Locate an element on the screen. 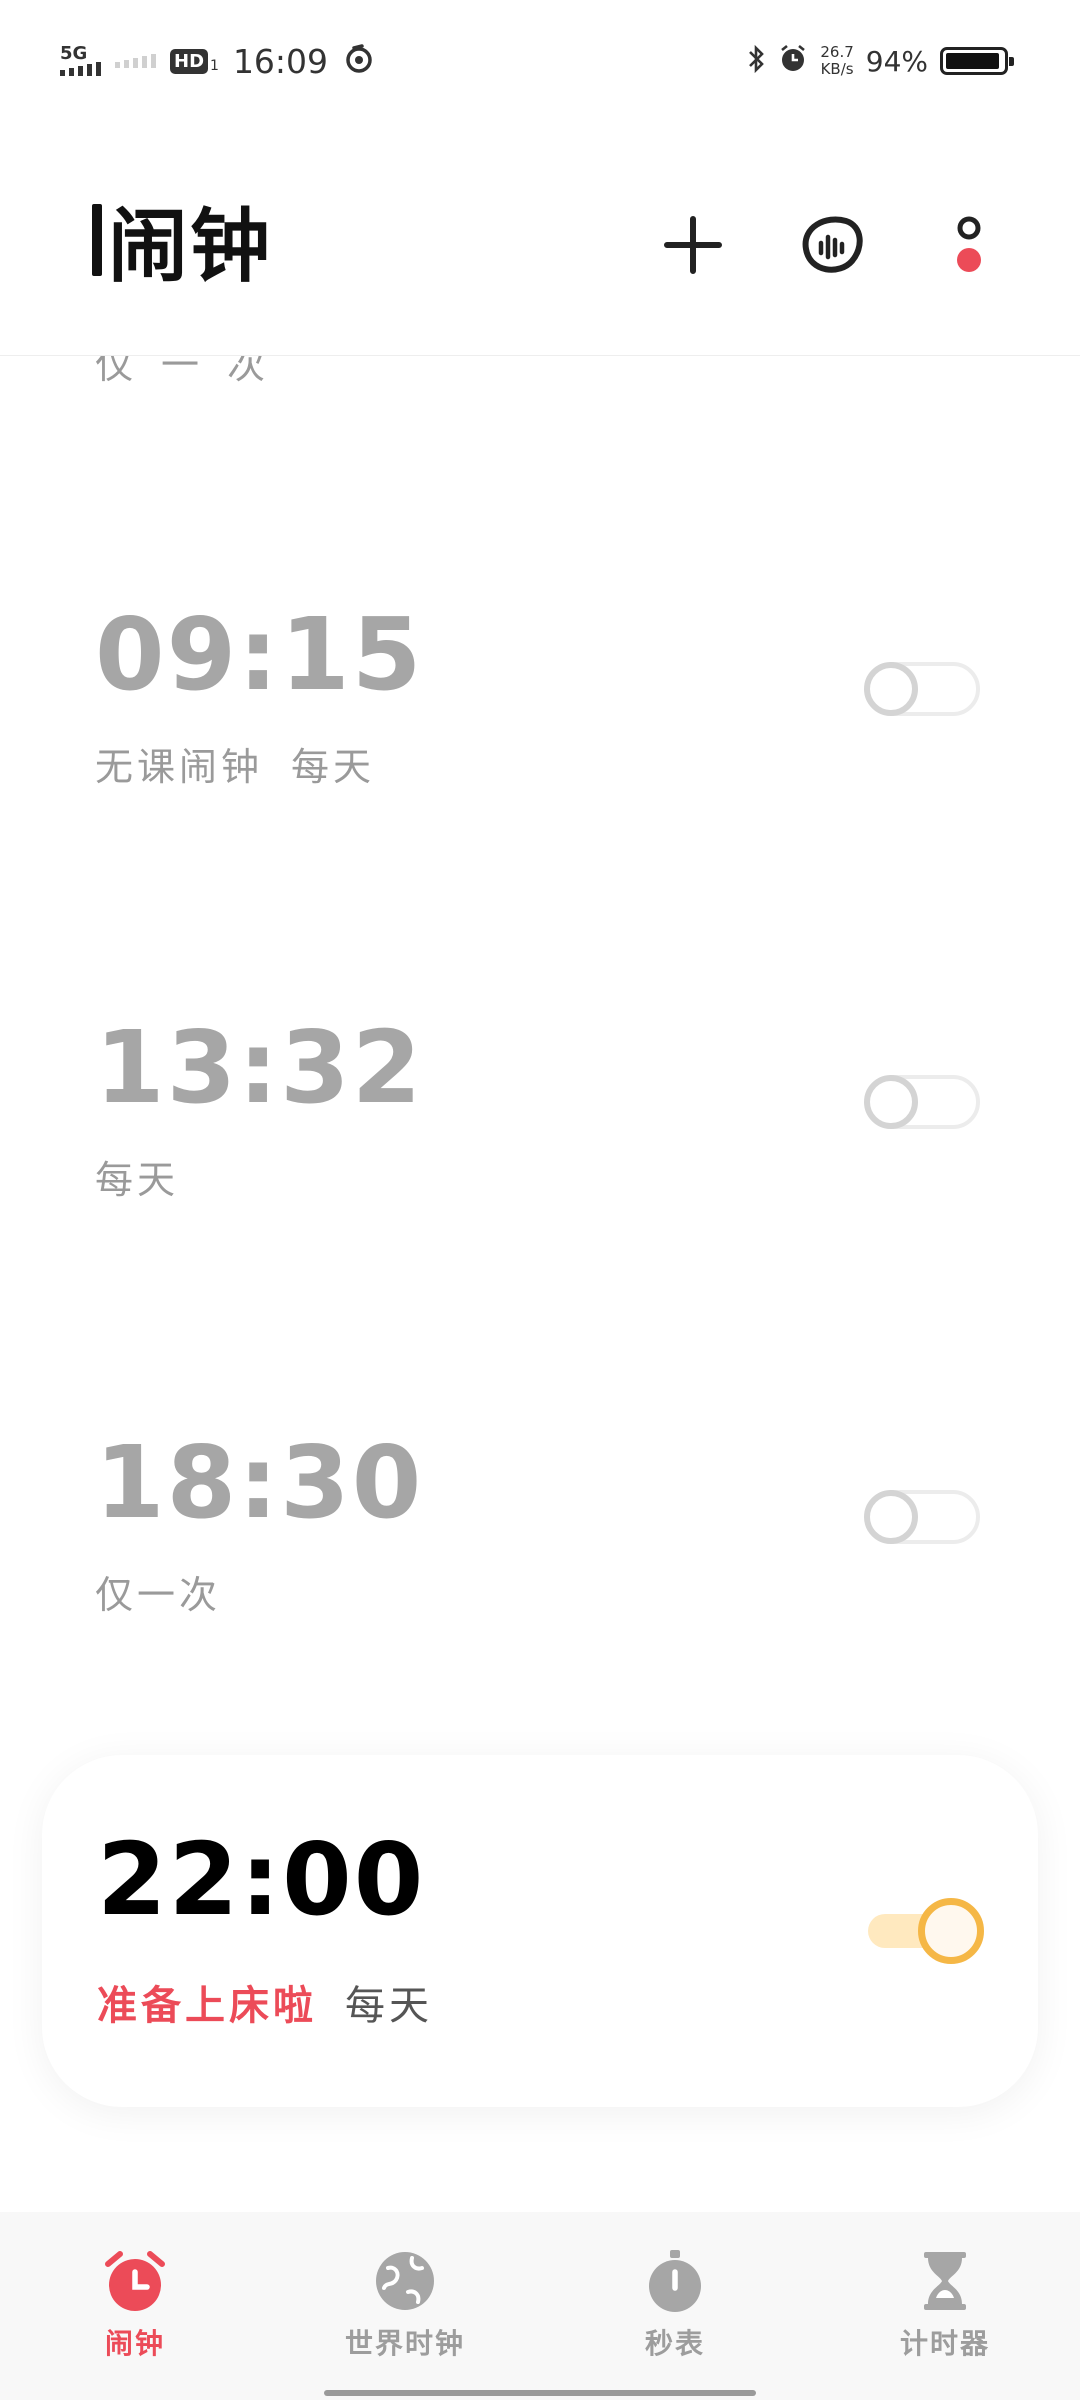 The width and height of the screenshot is (1080, 2400). tab-stopwatch: 秒表 is located at coordinates (675, 2308).